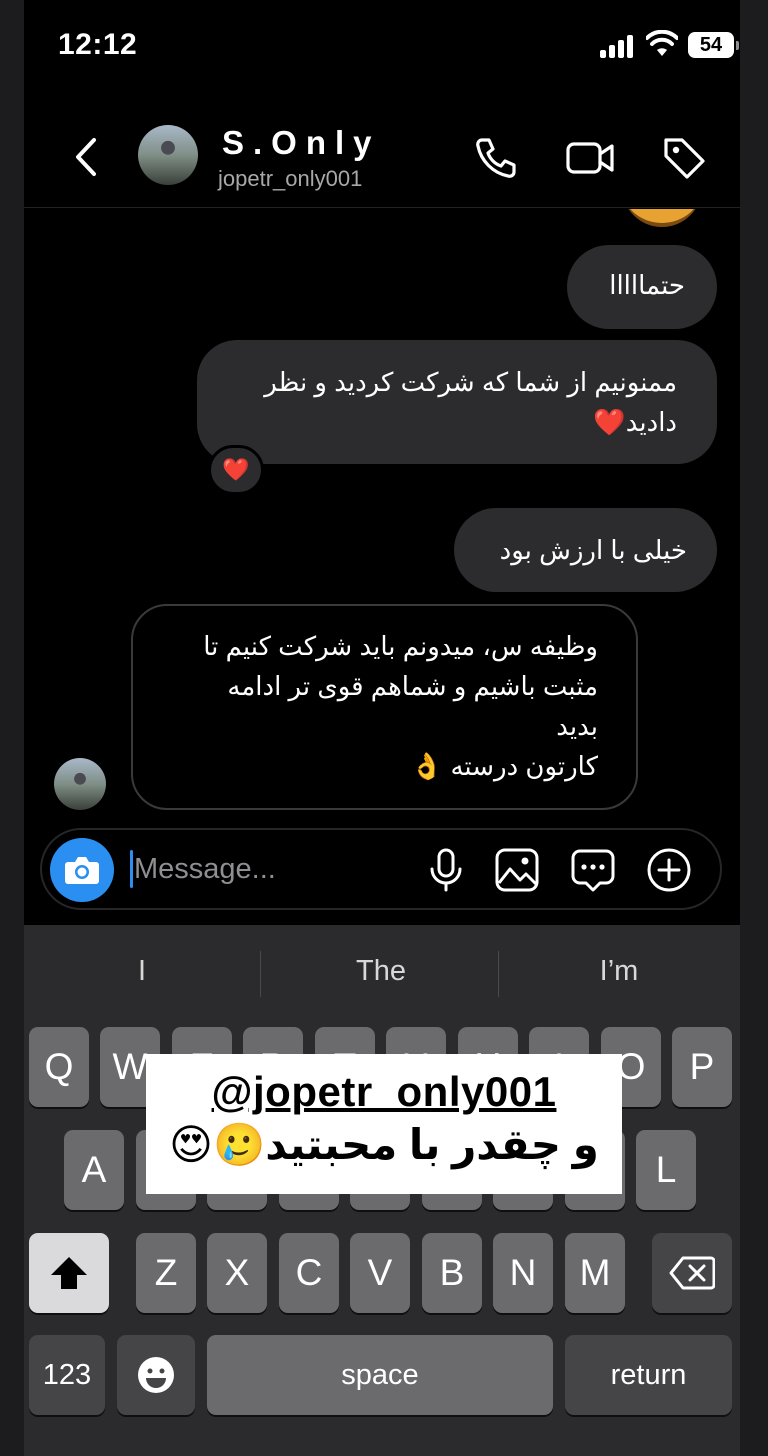  Describe the element at coordinates (380, 1273) in the screenshot. I see `key-v: V` at that location.